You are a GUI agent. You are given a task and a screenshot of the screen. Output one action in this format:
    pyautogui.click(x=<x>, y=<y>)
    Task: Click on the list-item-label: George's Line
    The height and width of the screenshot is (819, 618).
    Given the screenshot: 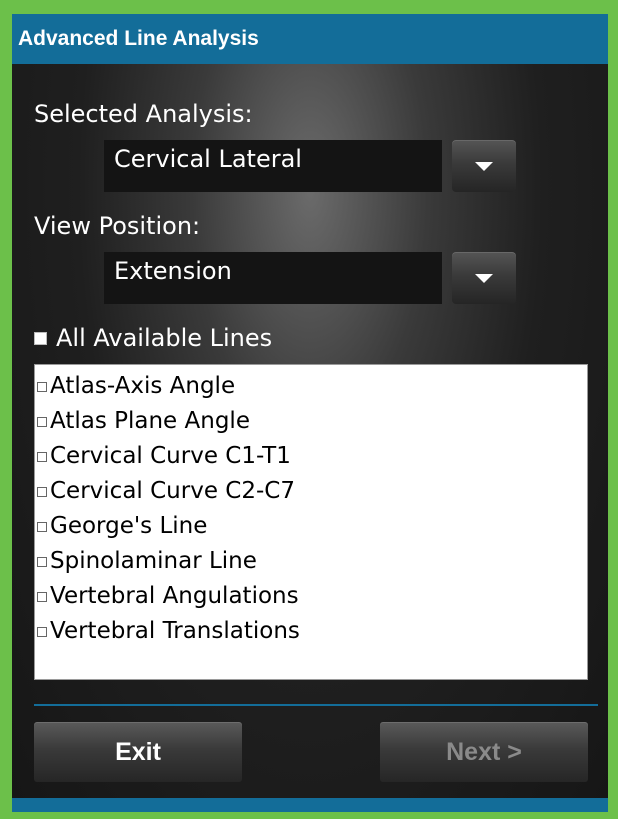 What is the action you would take?
    pyautogui.click(x=129, y=526)
    